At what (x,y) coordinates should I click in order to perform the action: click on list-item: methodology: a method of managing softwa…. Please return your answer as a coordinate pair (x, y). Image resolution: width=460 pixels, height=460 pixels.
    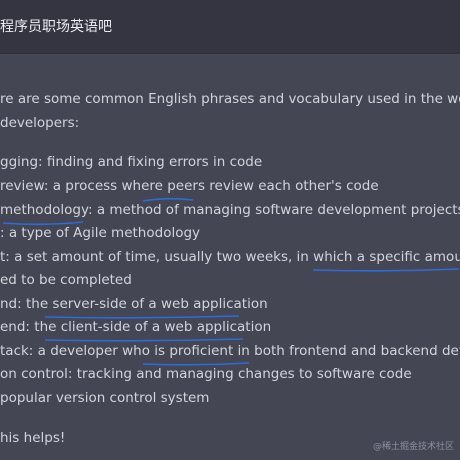
    Looking at the image, I should click on (230, 210).